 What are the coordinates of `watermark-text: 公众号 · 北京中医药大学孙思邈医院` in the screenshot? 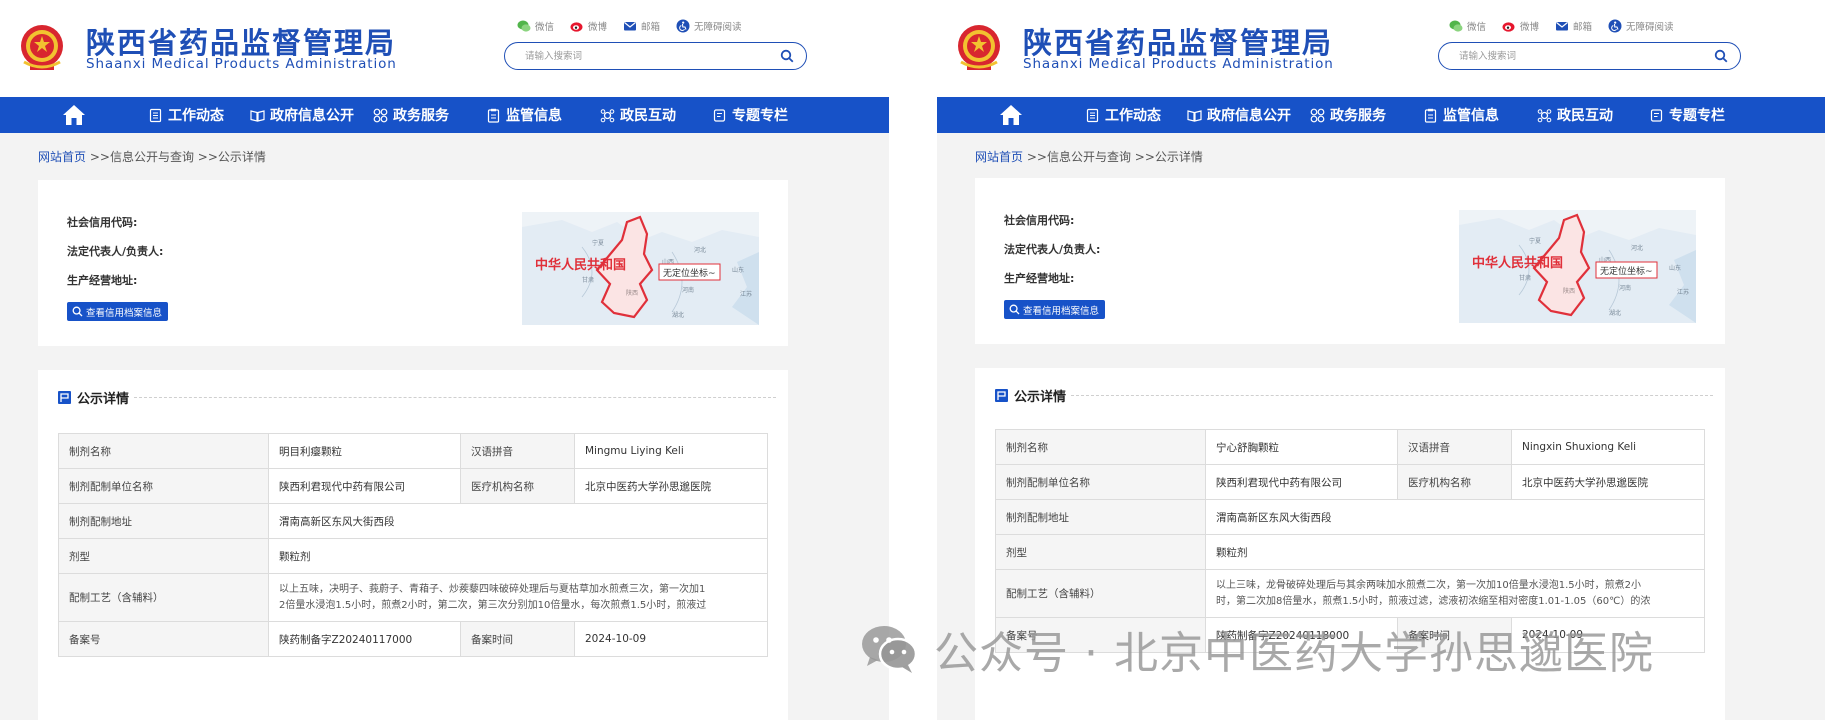 It's located at (1294, 653).